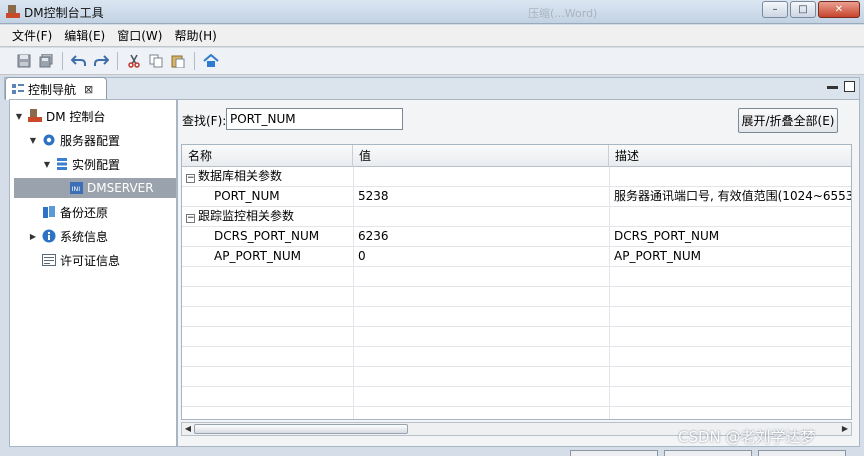  What do you see at coordinates (516, 177) in the screenshot?
I see `table-row-group: − 数据库相关参数` at bounding box center [516, 177].